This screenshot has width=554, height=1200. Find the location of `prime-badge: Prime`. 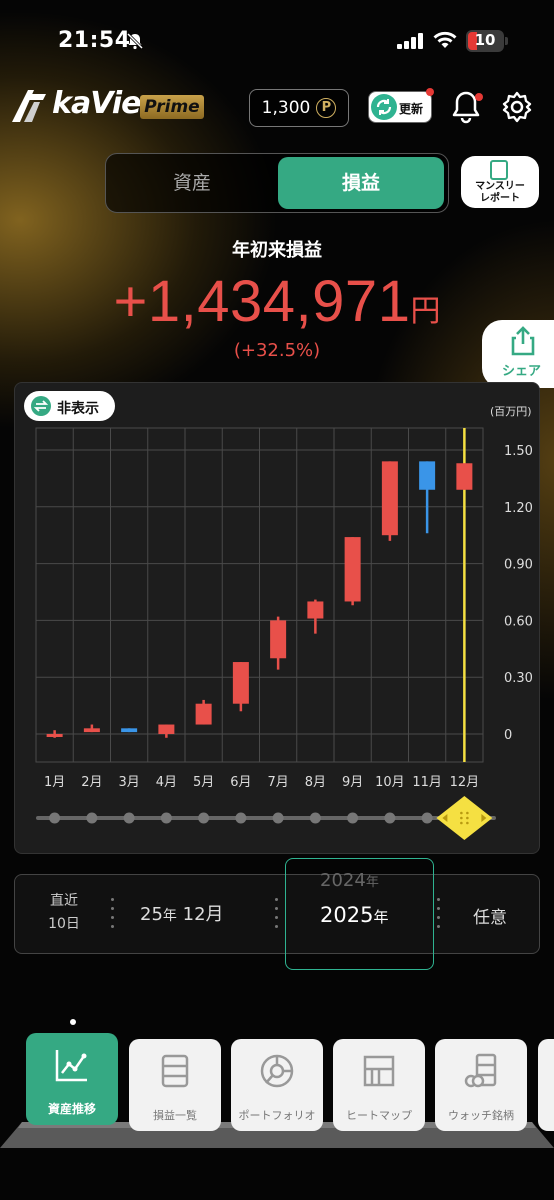

prime-badge: Prime is located at coordinates (172, 107).